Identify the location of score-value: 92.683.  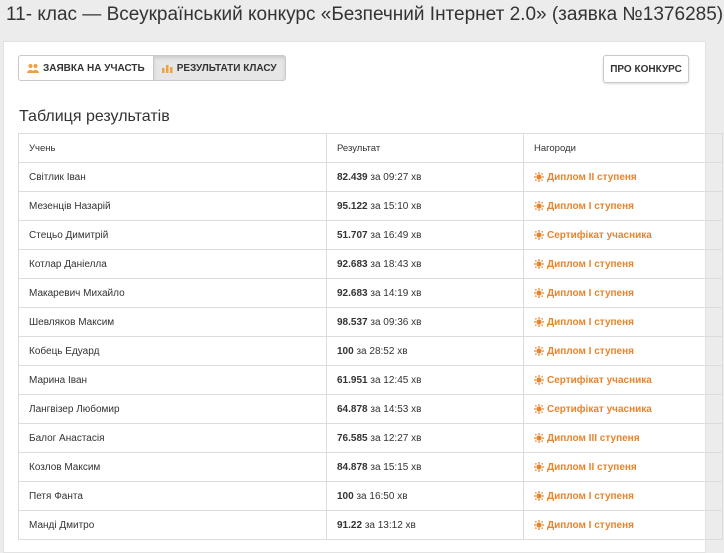
(352, 293).